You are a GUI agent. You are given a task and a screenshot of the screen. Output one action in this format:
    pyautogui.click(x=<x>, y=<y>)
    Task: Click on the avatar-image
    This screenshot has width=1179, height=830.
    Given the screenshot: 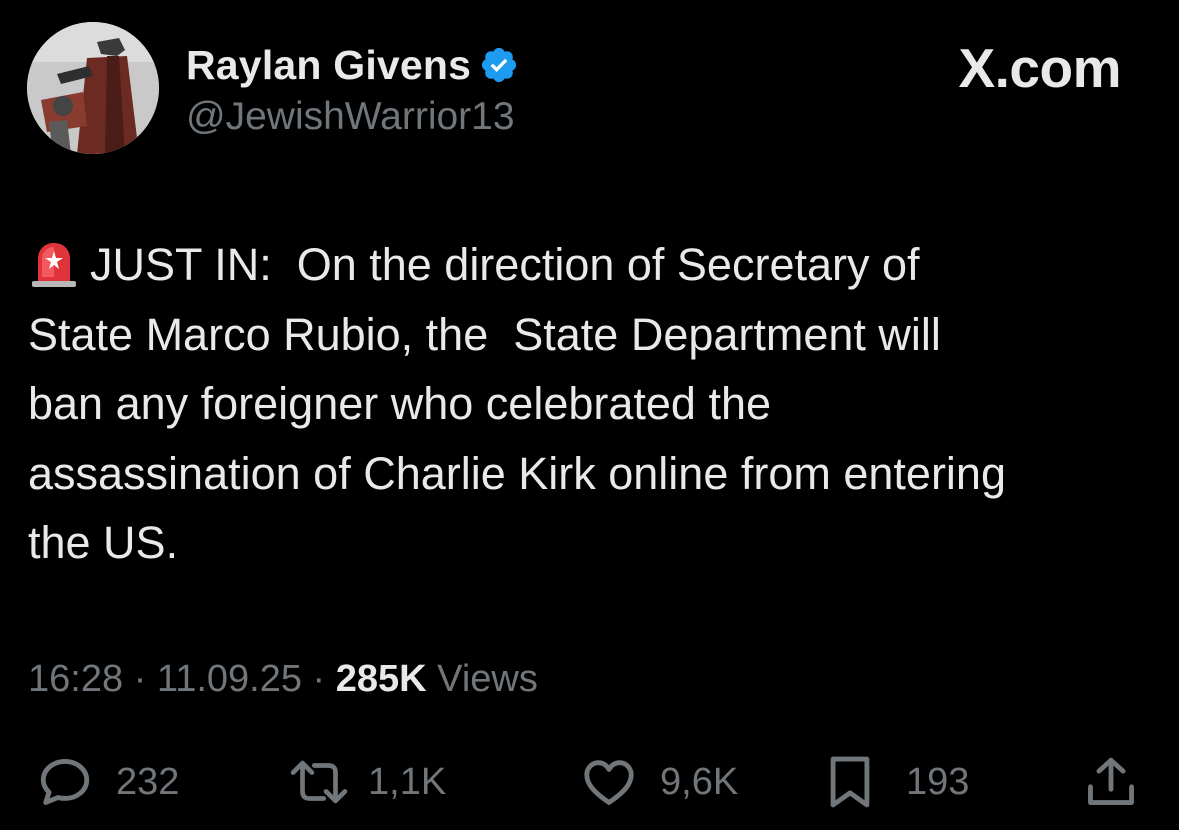 What is the action you would take?
    pyautogui.click(x=93, y=88)
    